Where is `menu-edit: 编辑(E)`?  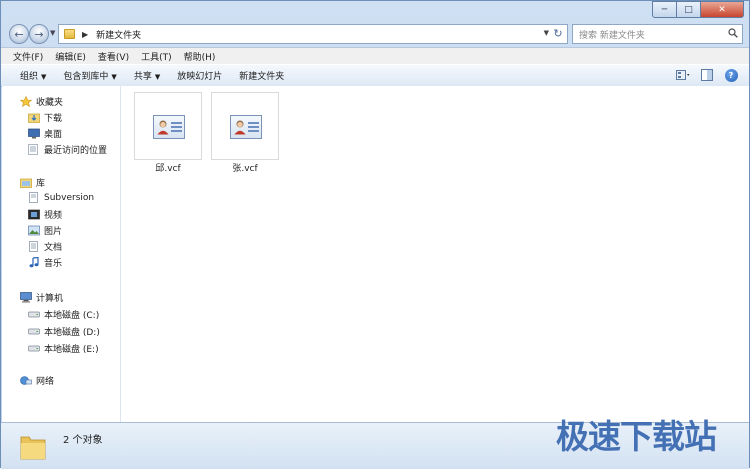
menu-edit: 编辑(E) is located at coordinates (70, 56).